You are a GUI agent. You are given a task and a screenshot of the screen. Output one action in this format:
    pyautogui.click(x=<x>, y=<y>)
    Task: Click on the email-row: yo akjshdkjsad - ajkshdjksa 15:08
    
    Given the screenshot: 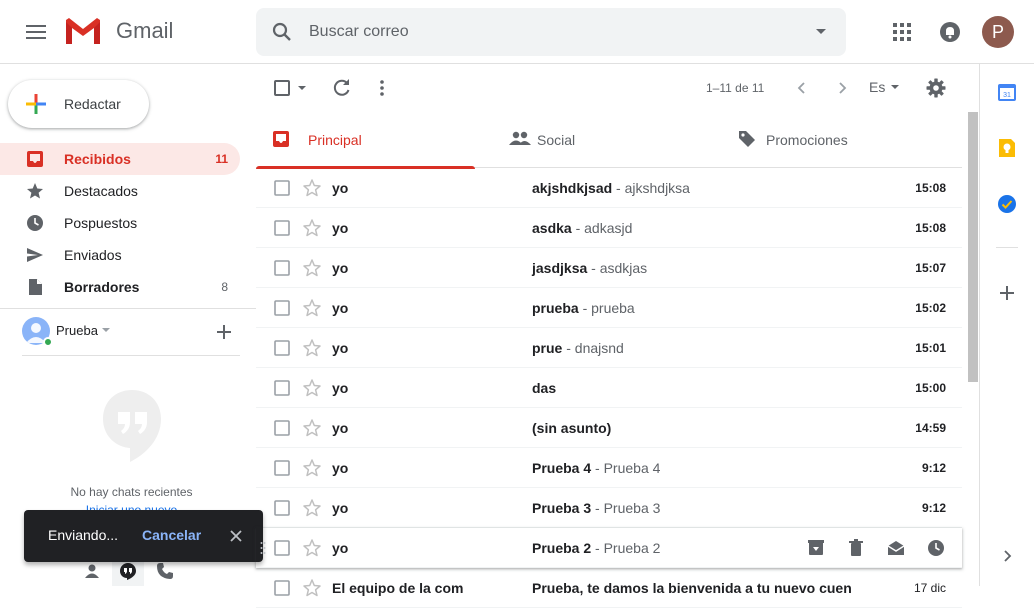 What is the action you would take?
    pyautogui.click(x=609, y=188)
    